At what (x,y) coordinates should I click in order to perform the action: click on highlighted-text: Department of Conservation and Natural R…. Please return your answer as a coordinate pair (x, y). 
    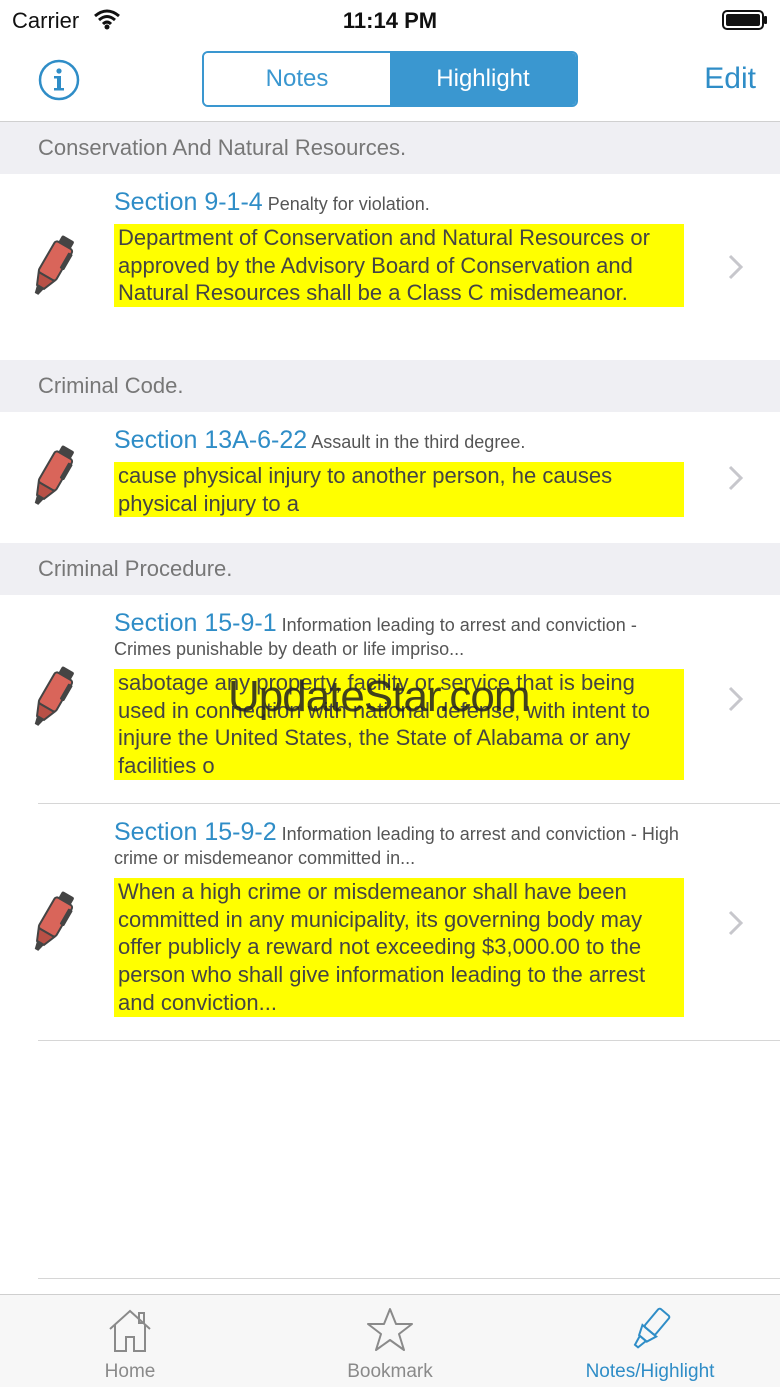
    Looking at the image, I should click on (399, 266).